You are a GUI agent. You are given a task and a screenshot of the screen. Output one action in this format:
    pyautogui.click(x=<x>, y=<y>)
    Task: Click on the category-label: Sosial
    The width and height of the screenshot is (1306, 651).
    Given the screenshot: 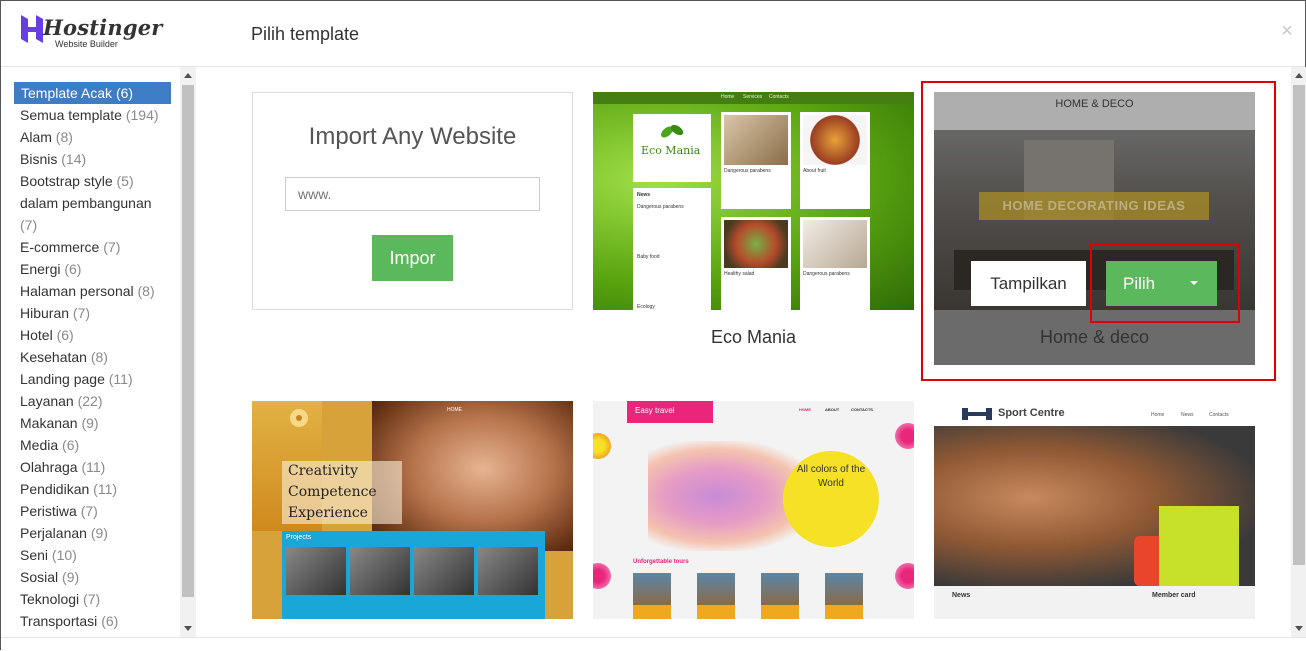 What is the action you would take?
    pyautogui.click(x=39, y=577)
    